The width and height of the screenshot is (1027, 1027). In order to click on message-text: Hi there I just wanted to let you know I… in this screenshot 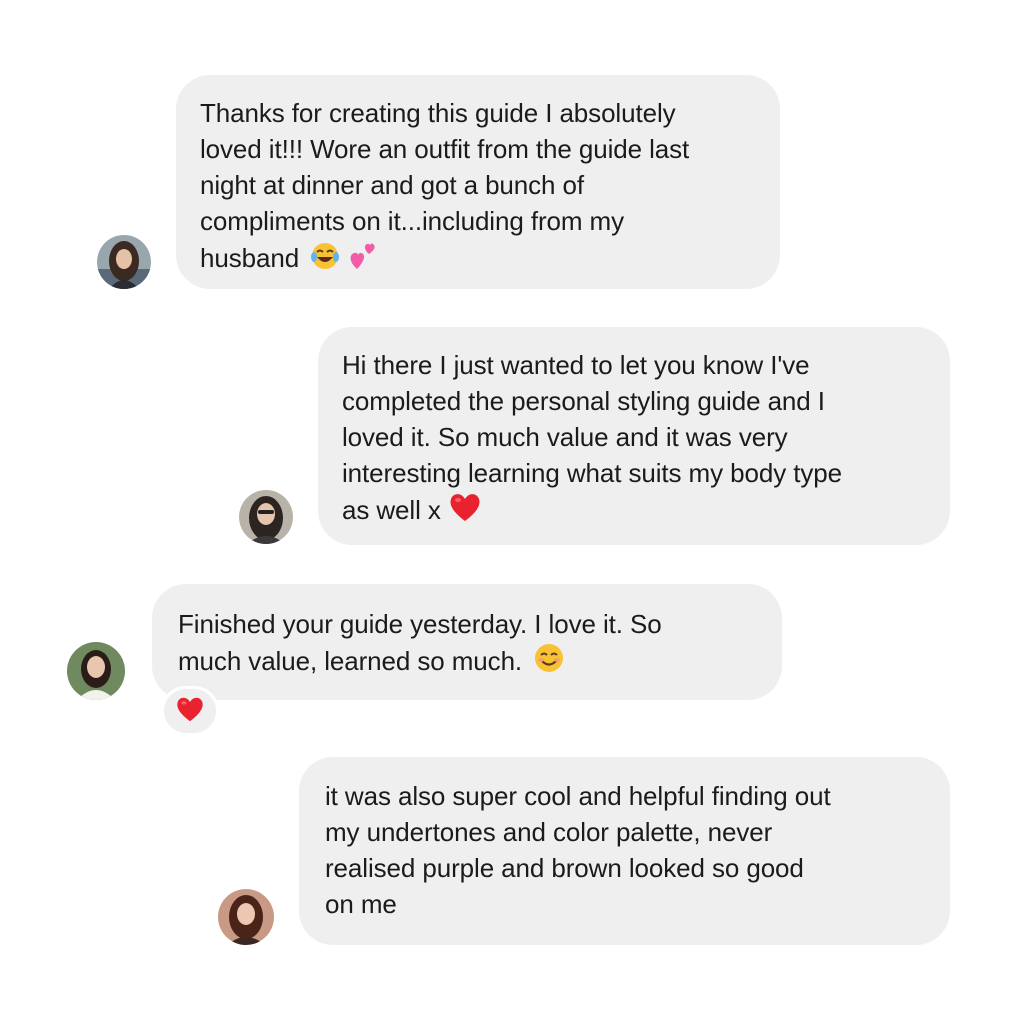, I will do `click(592, 437)`.